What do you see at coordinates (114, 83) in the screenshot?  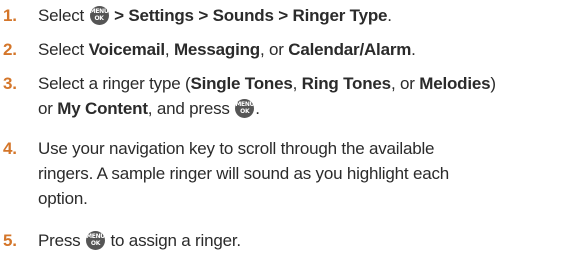 I see `instruction-text: Select a ringer type (` at bounding box center [114, 83].